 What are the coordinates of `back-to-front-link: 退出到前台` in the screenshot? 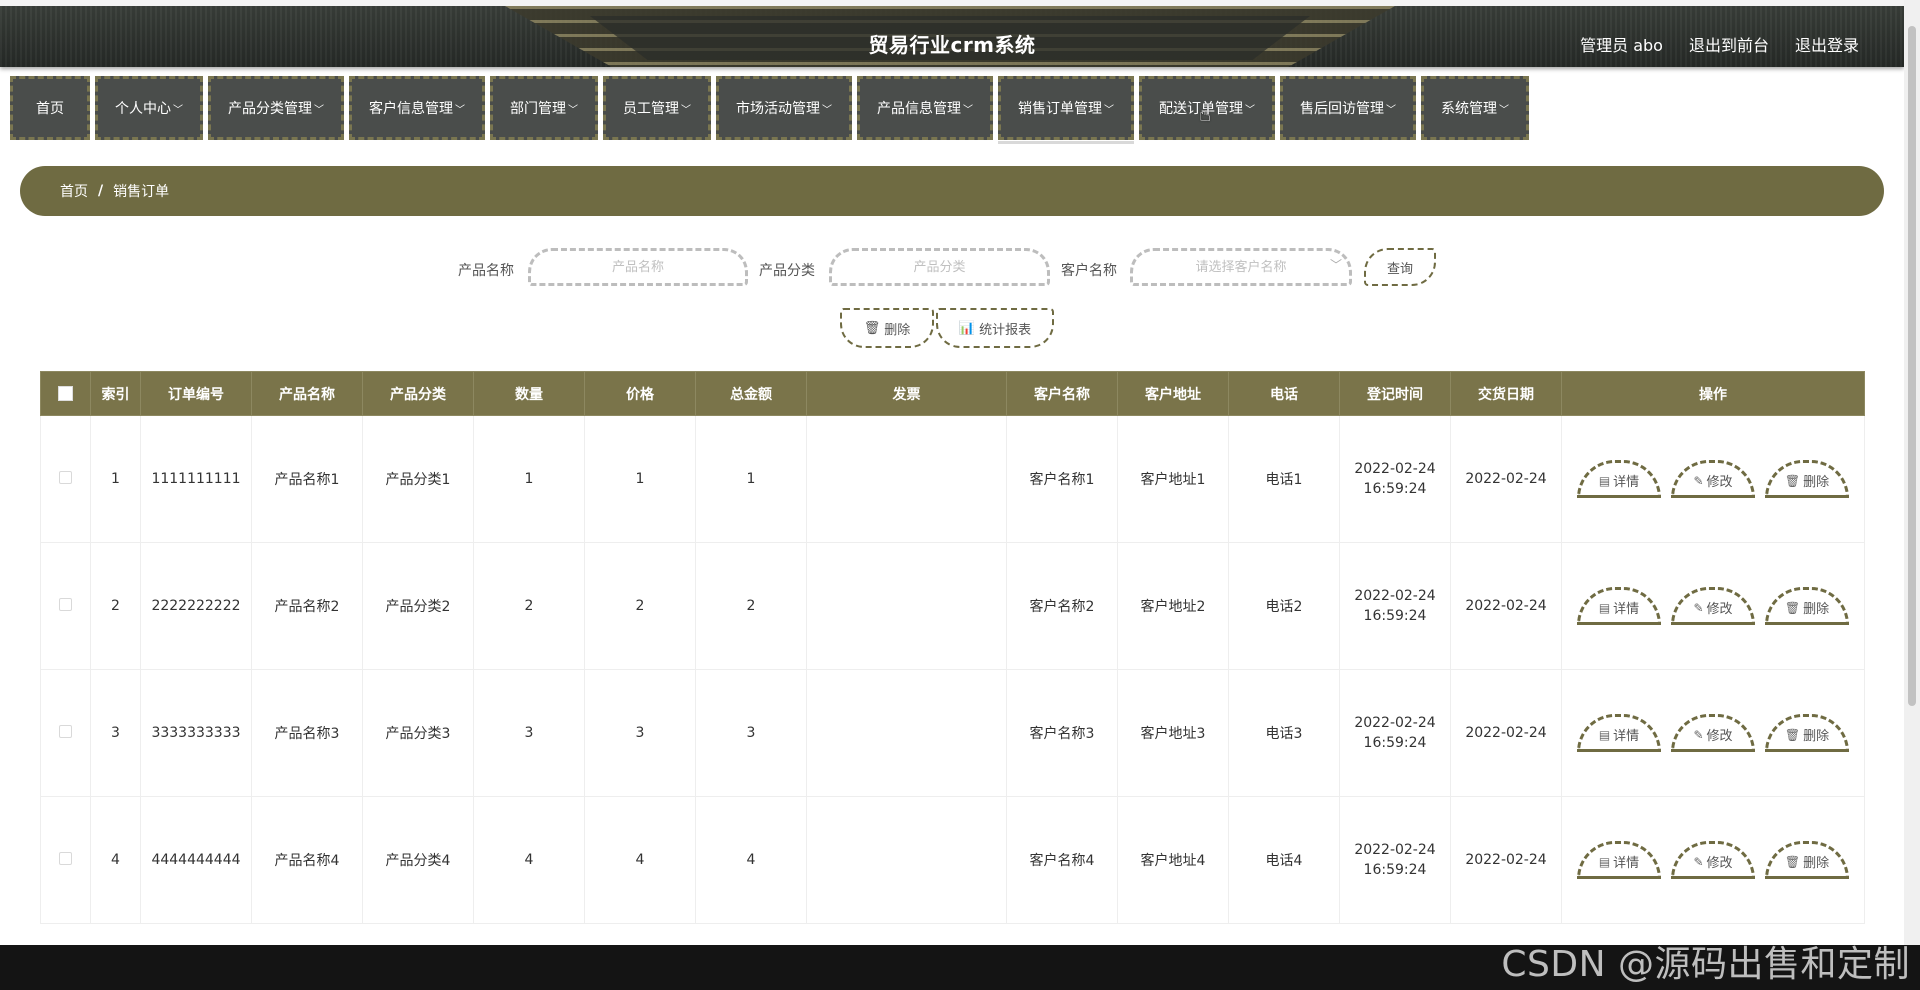 It's located at (1729, 44).